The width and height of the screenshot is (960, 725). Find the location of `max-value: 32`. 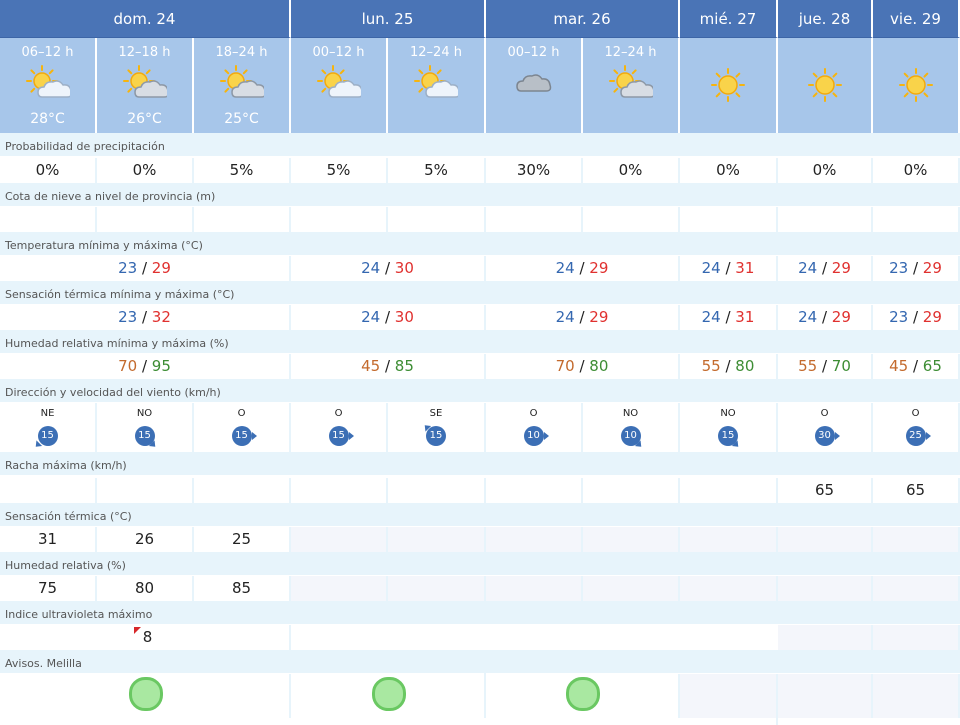

max-value: 32 is located at coordinates (161, 317).